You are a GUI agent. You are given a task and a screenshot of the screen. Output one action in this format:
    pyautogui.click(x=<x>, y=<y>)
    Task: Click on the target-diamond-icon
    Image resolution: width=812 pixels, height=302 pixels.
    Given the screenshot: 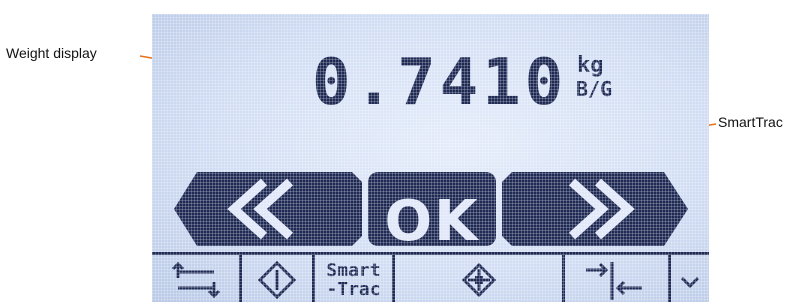 What is the action you would take?
    pyautogui.click(x=478, y=280)
    